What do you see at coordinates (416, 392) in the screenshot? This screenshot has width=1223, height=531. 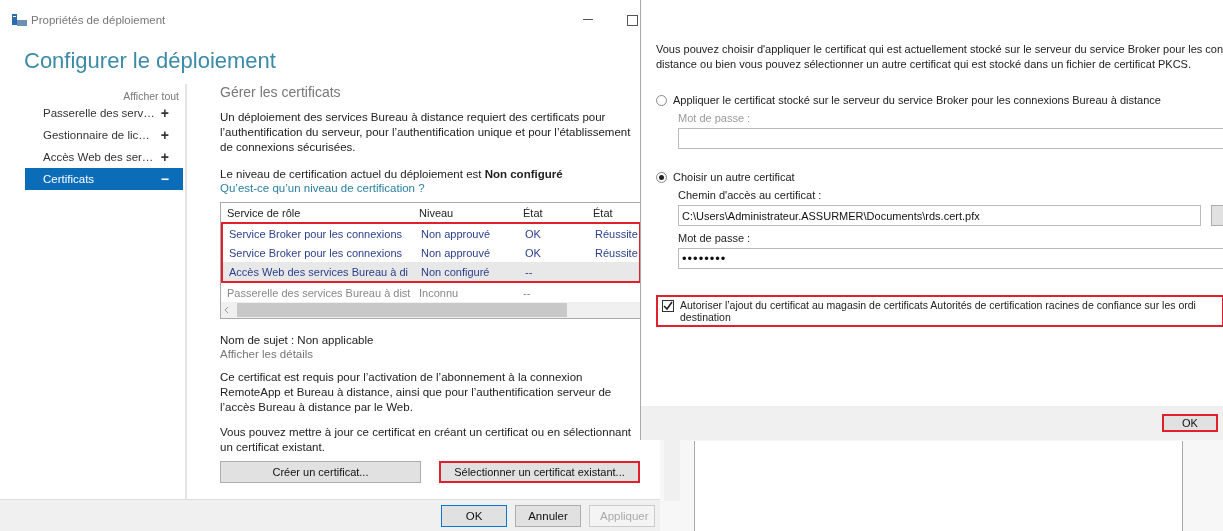 I see `description-text: Ce certificat est requis pour l’activation de l’abonnement à la connexion RemoteApp et Bureau à distance, ainsi que pour l’authentification serveur de l’accès Bureau à distance par le Web.` at bounding box center [416, 392].